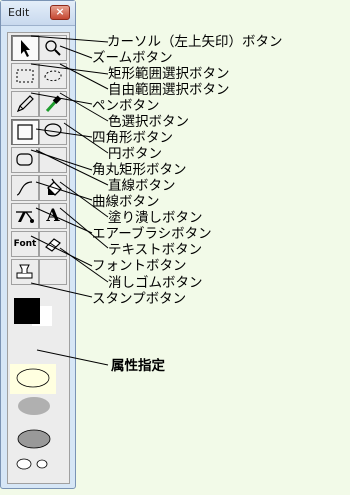 This screenshot has width=350, height=495. I want to click on label-cursor: カーソル（左上矢印）ボタン, so click(195, 42).